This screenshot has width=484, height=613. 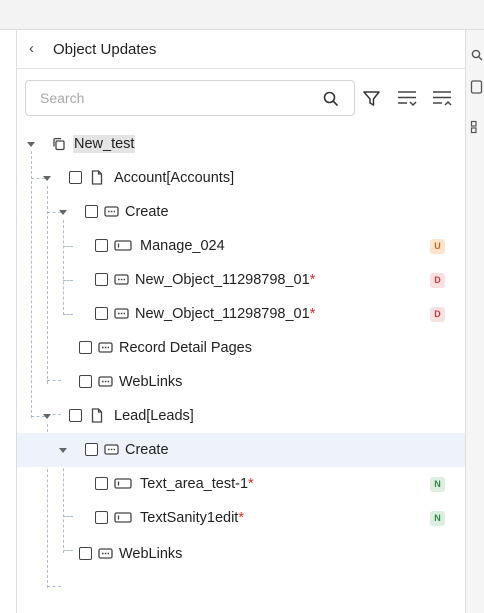 I want to click on tree-row-record-detail: Record Detail Pages, so click(x=241, y=348).